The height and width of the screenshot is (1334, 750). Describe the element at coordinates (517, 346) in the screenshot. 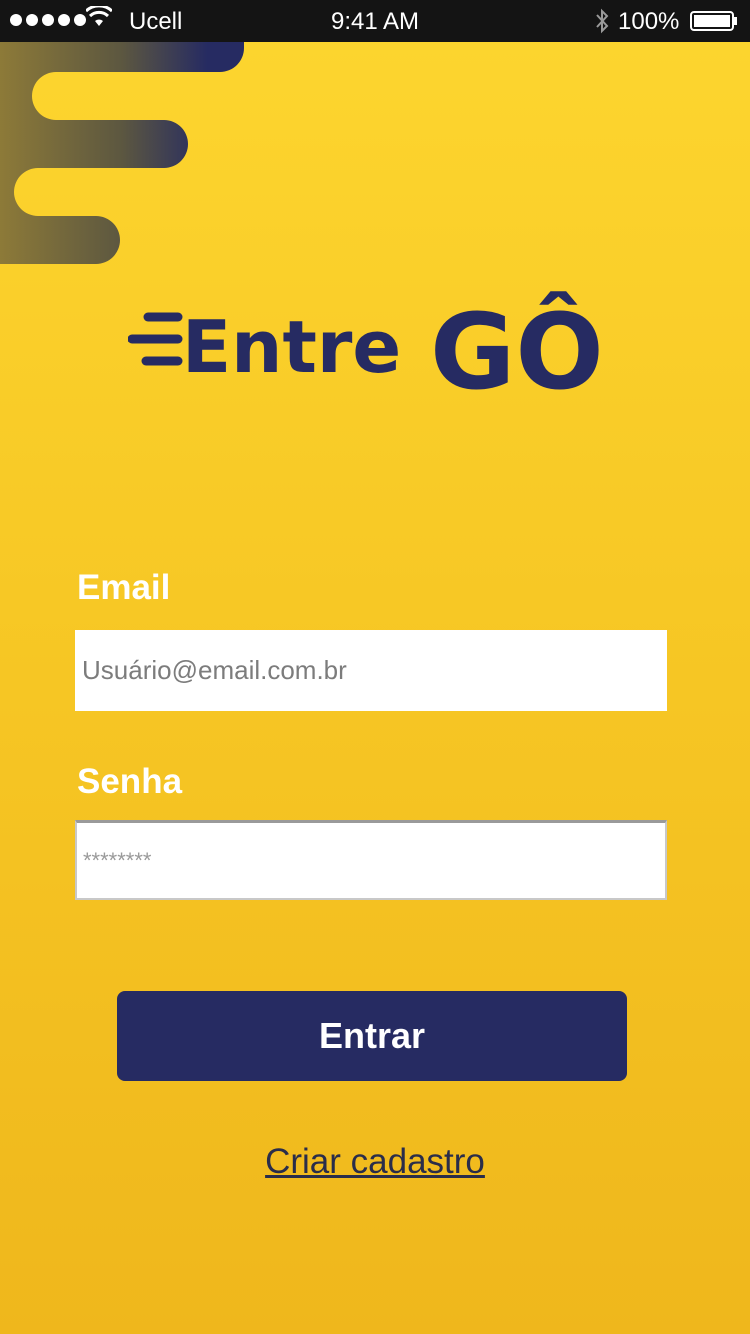

I see `logo-text-go: GÔ` at that location.